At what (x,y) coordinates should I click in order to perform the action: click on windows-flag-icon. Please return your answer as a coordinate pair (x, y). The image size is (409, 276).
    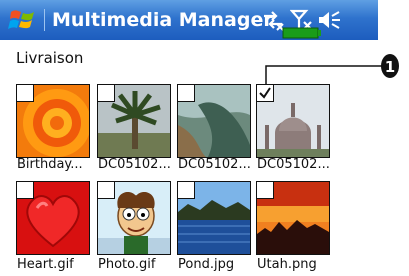
    Looking at the image, I should click on (23, 20).